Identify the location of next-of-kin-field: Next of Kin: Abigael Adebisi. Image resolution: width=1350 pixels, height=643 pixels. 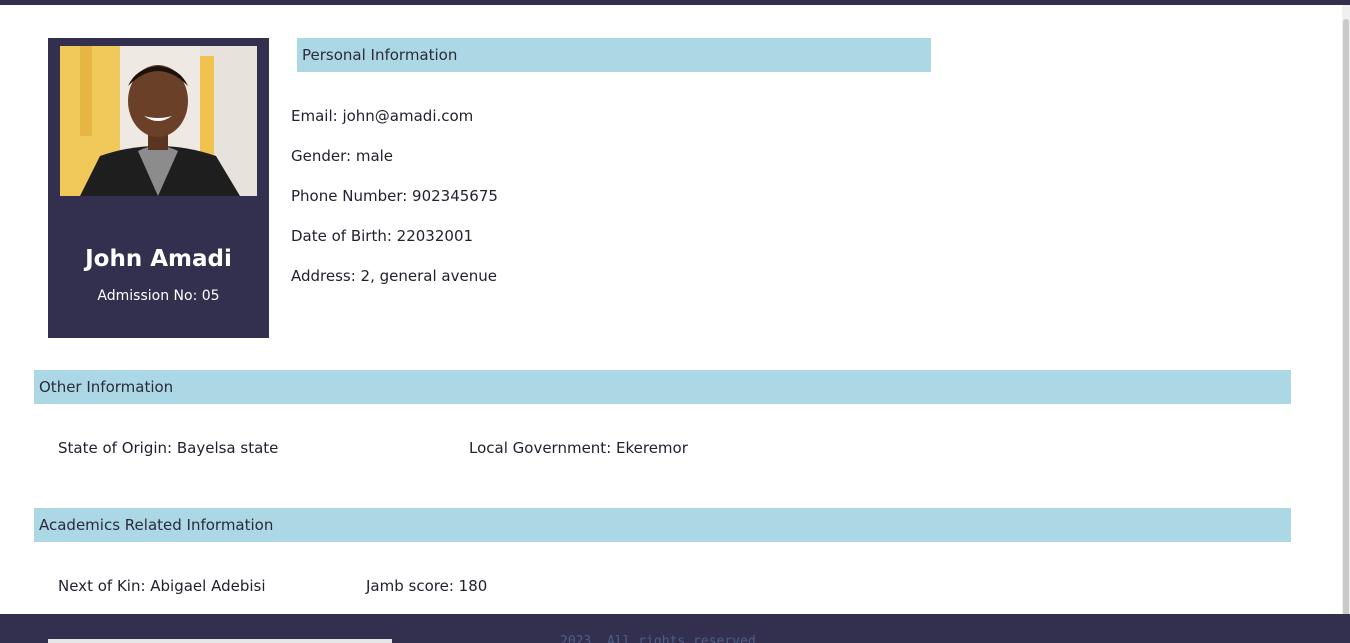
(162, 586).